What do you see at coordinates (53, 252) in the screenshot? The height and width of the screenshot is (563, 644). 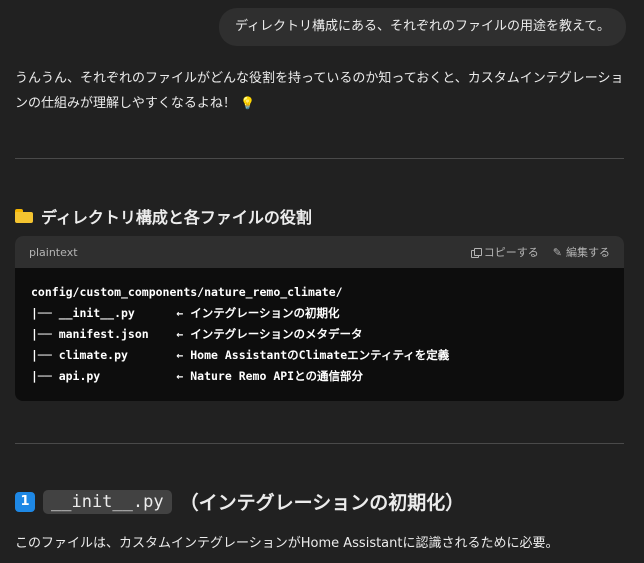 I see `code-language-label: plaintext` at bounding box center [53, 252].